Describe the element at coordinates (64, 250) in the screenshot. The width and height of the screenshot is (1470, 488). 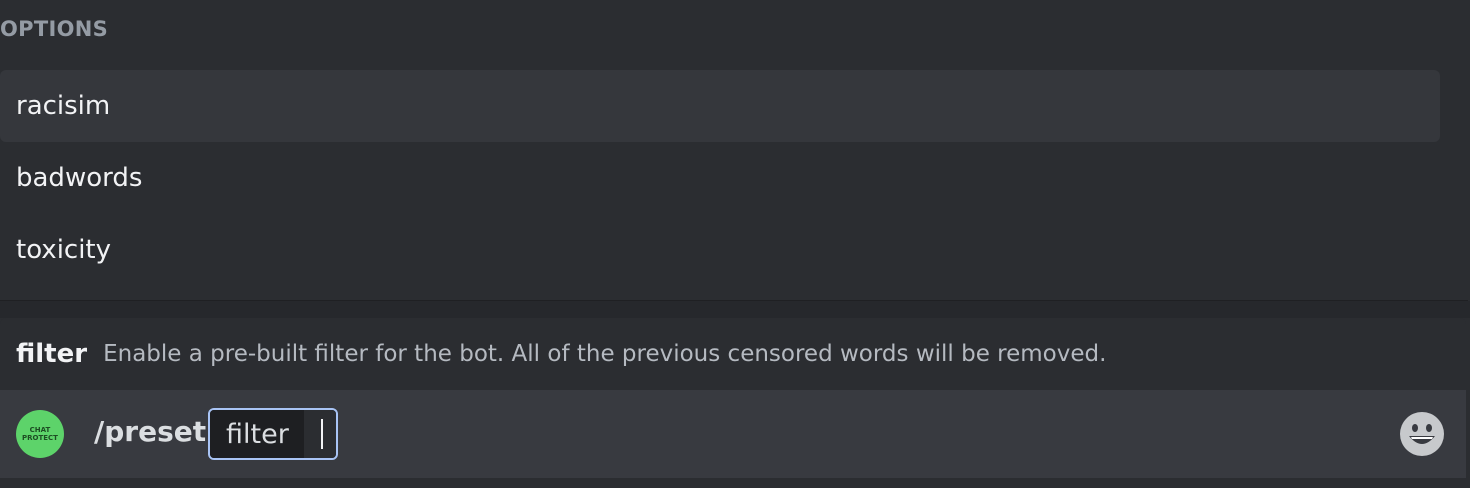
I see `option-label: toxicity` at that location.